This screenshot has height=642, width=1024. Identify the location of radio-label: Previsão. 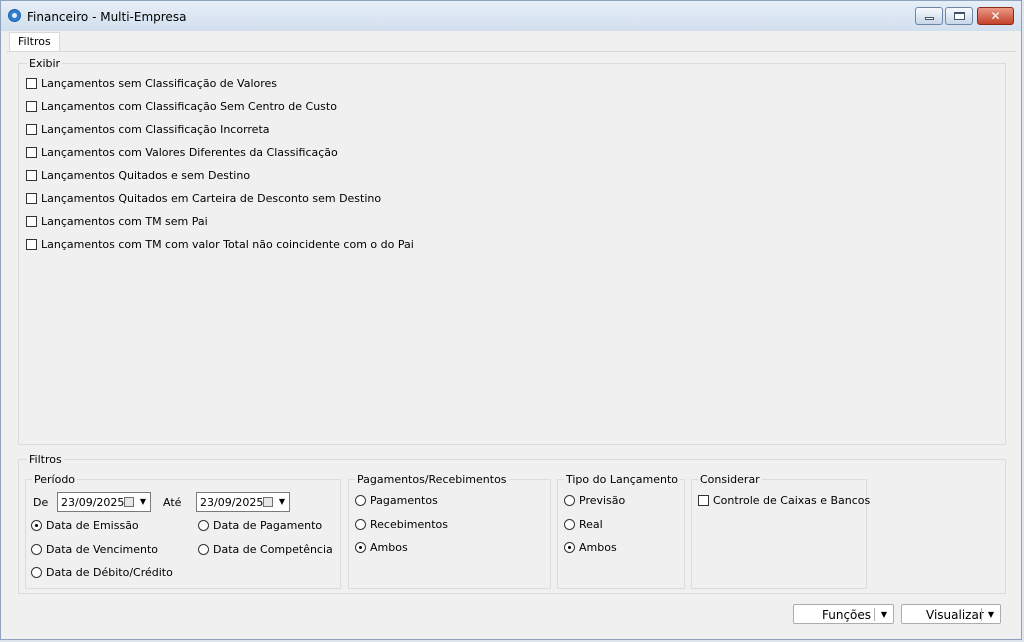
(602, 500).